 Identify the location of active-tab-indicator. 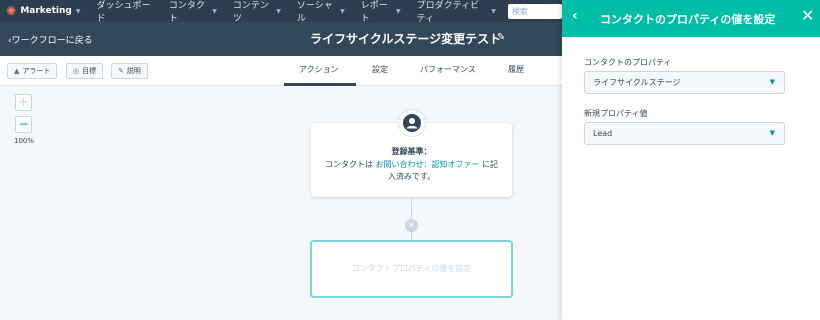
(320, 84).